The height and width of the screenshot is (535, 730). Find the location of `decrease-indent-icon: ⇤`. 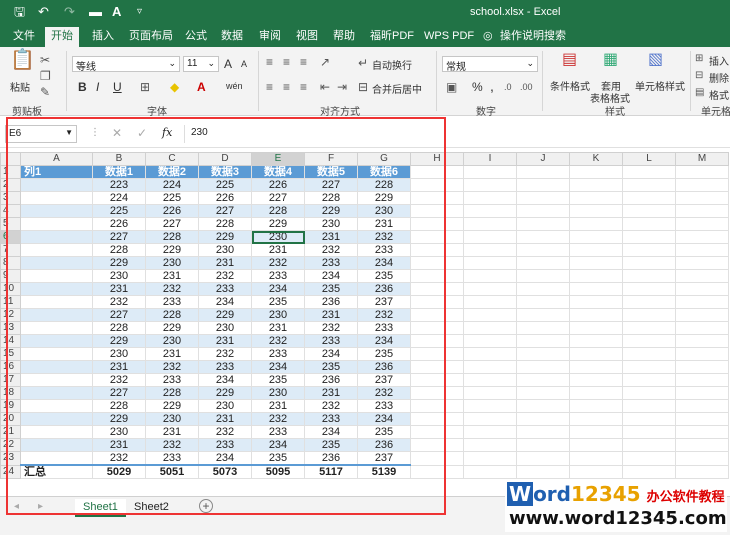

decrease-indent-icon: ⇤ is located at coordinates (325, 87).